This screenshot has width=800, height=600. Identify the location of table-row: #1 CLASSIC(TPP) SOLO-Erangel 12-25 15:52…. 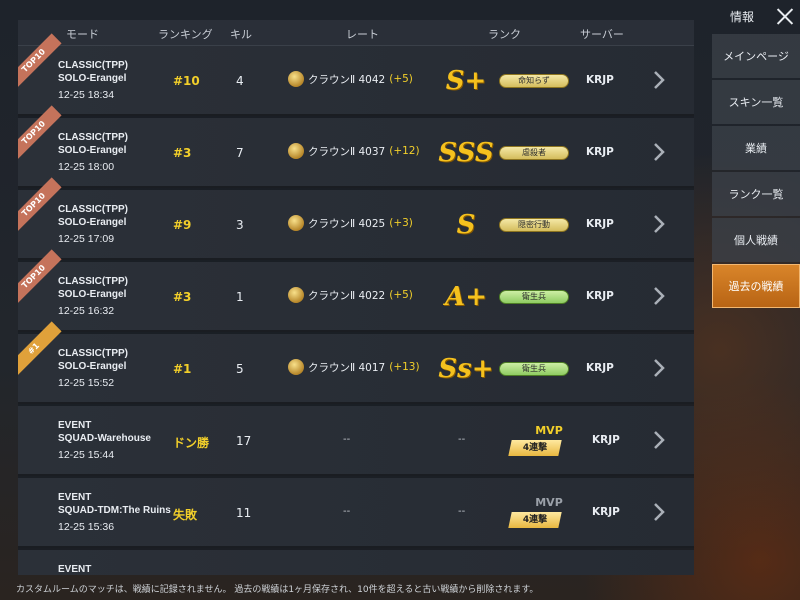
(356, 362).